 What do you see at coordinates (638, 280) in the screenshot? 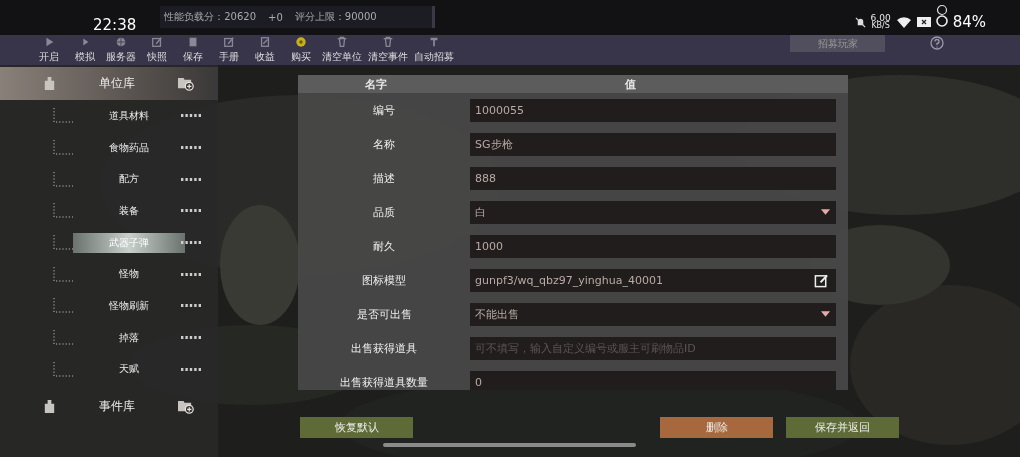
I see `input-field: gunpf3/wq_qbz97_yinghua_40001` at bounding box center [638, 280].